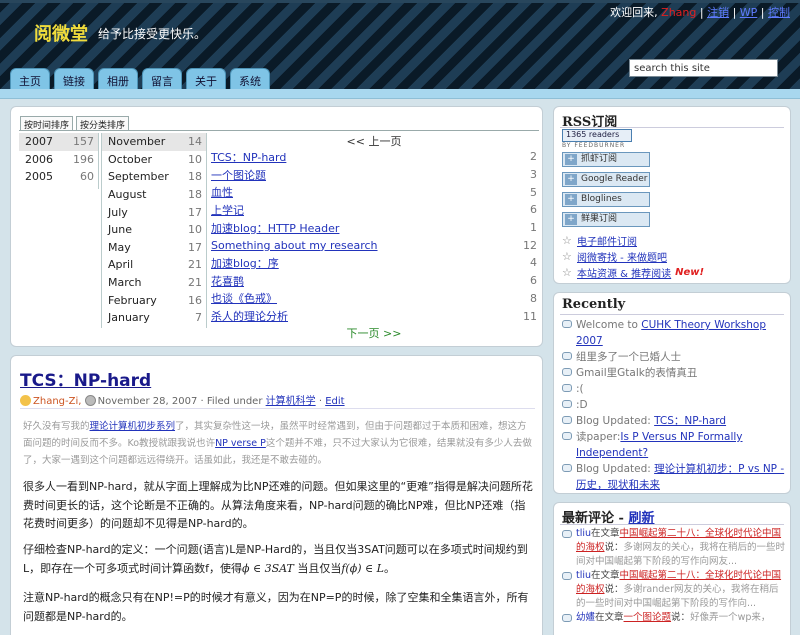  I want to click on month-row: January 7, so click(154, 318).